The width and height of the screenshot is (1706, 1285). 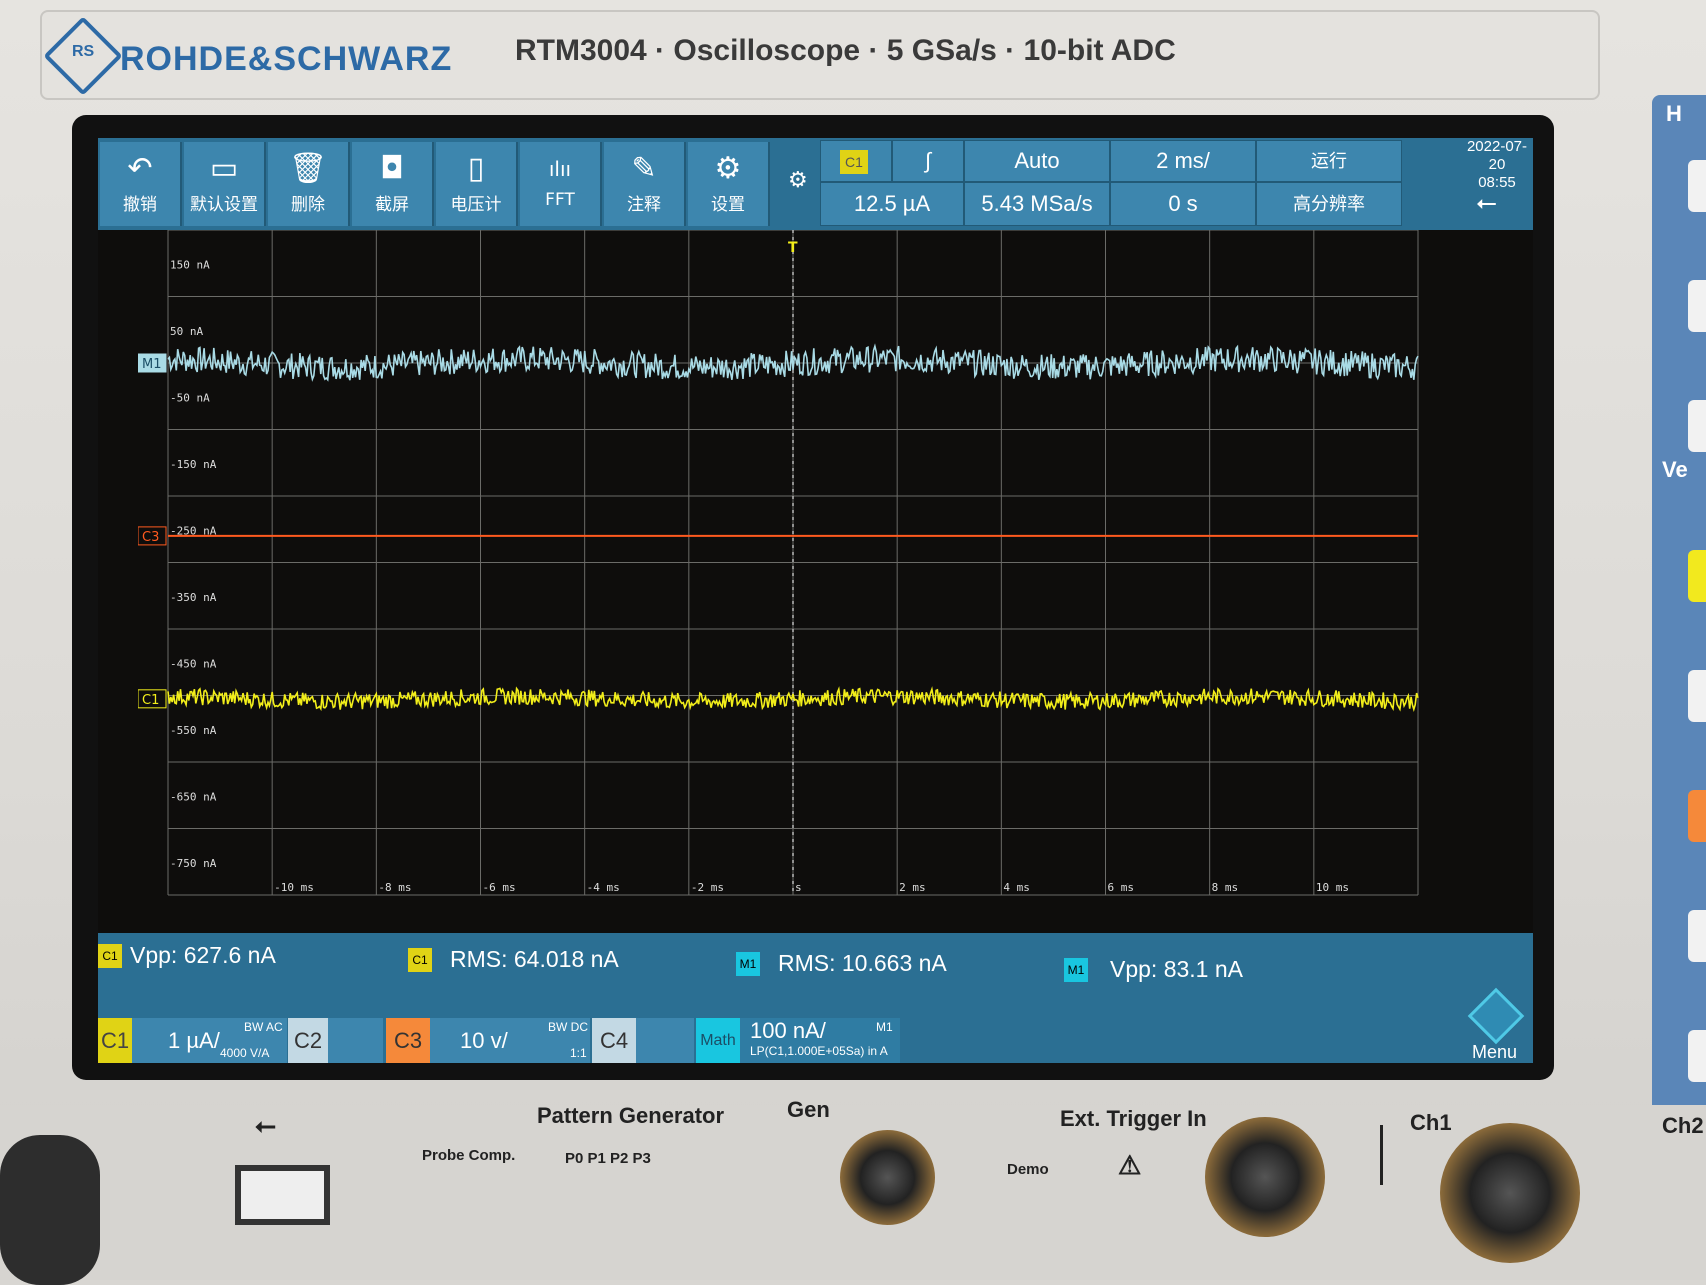 I want to click on pattern-pins-label: P0 P1 P2 P3, so click(x=608, y=1158).